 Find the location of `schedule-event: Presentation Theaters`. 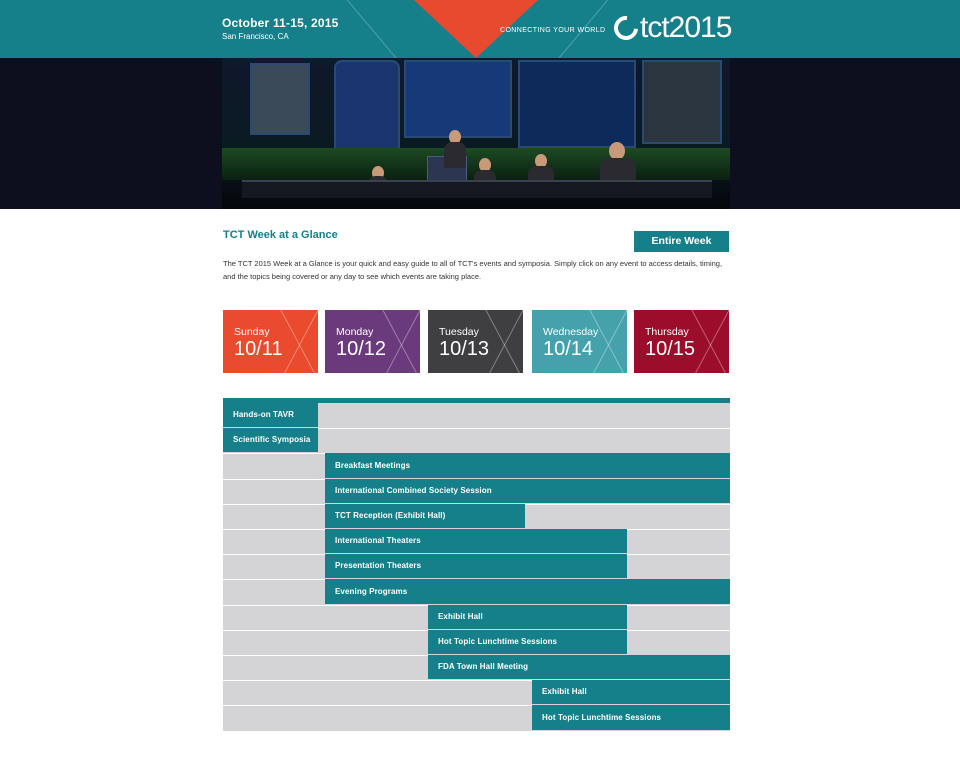

schedule-event: Presentation Theaters is located at coordinates (476, 566).